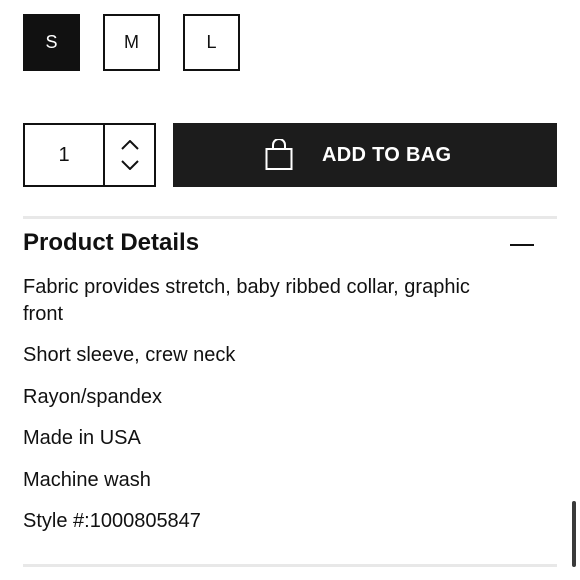  What do you see at coordinates (522, 244) in the screenshot?
I see `minus-icon` at bounding box center [522, 244].